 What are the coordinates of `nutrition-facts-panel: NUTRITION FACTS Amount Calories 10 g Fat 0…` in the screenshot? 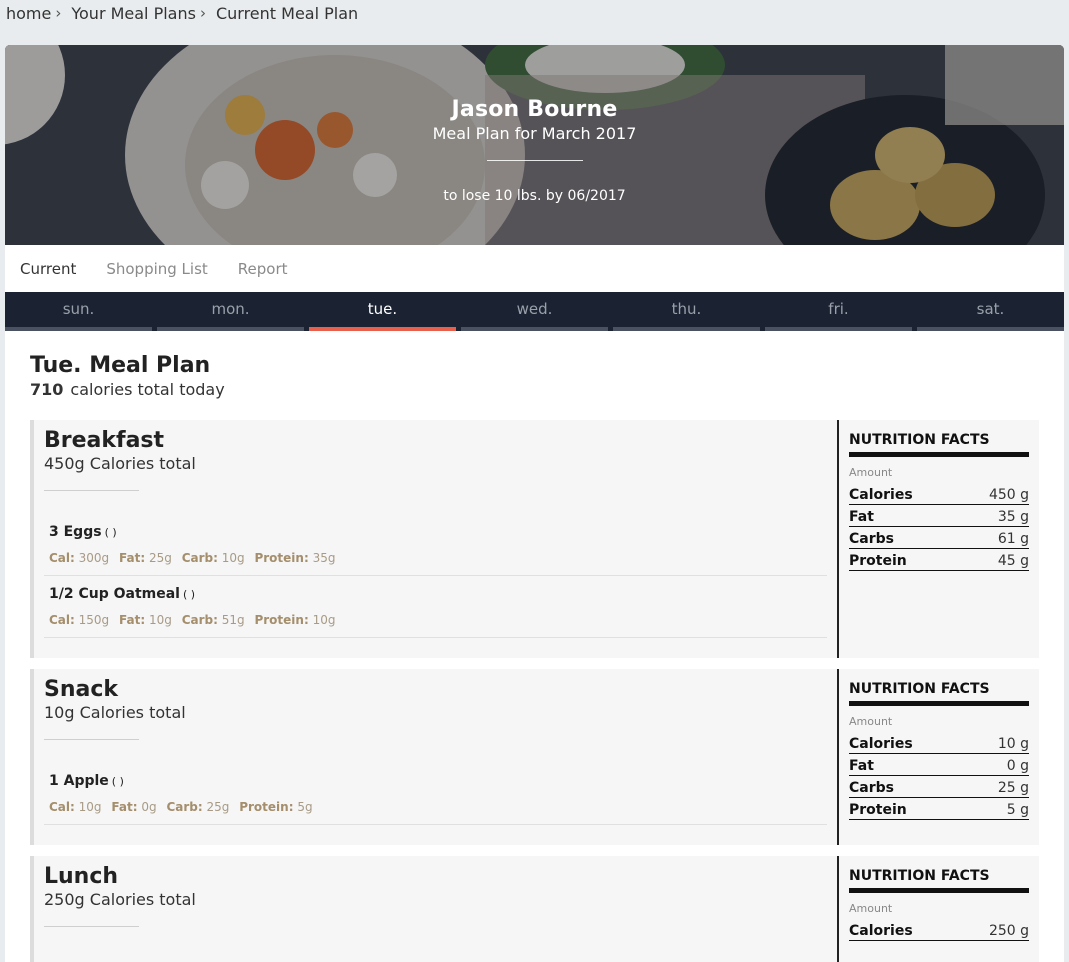 It's located at (939, 757).